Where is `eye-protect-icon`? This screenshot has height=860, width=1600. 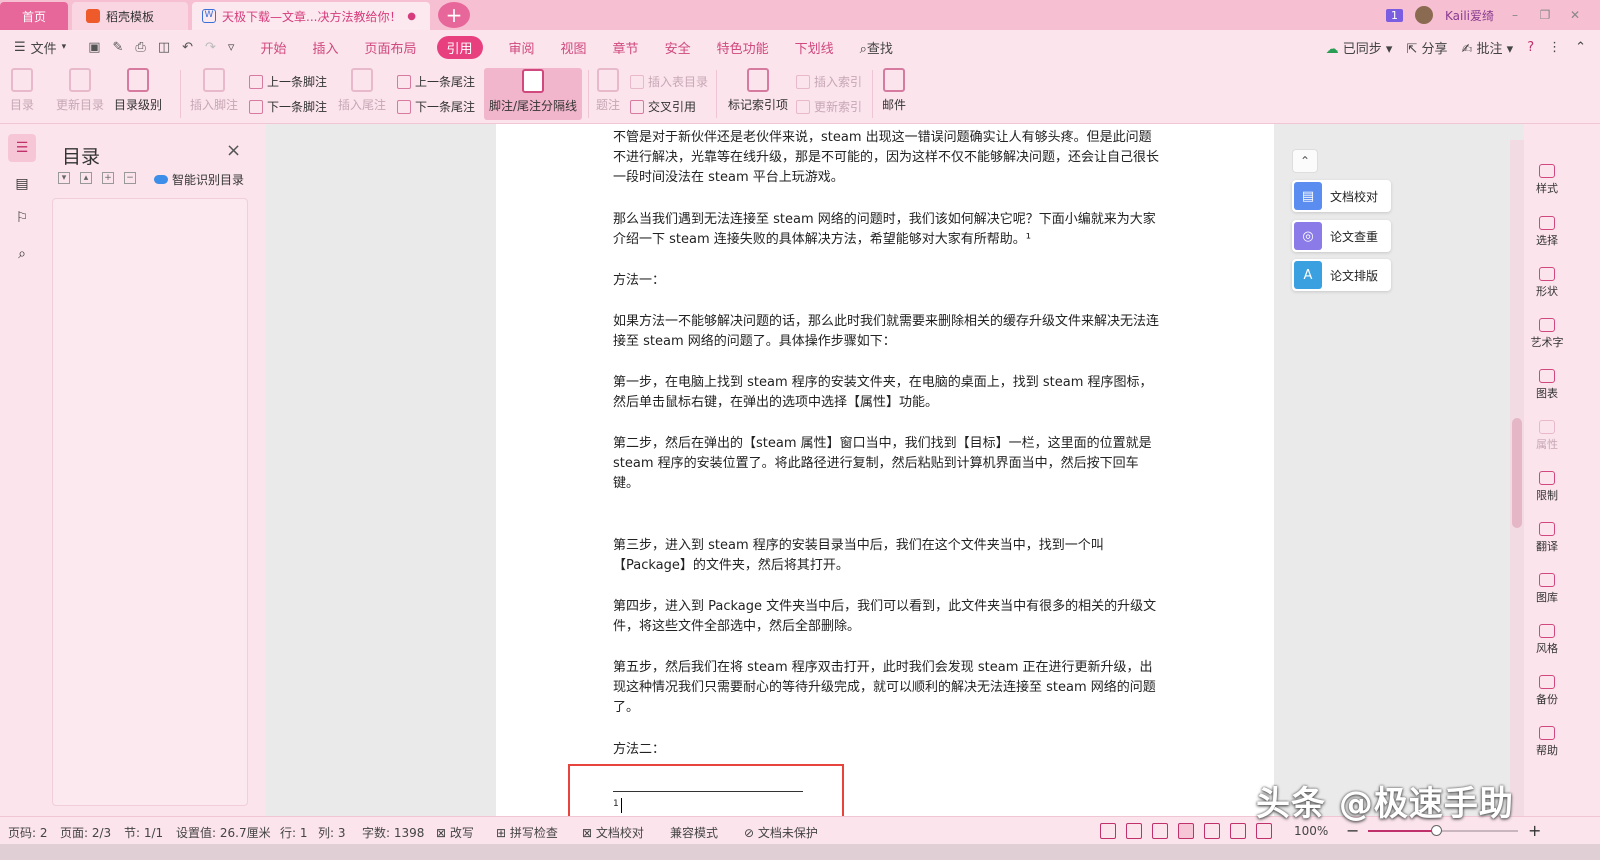
eye-protect-icon is located at coordinates (1264, 831).